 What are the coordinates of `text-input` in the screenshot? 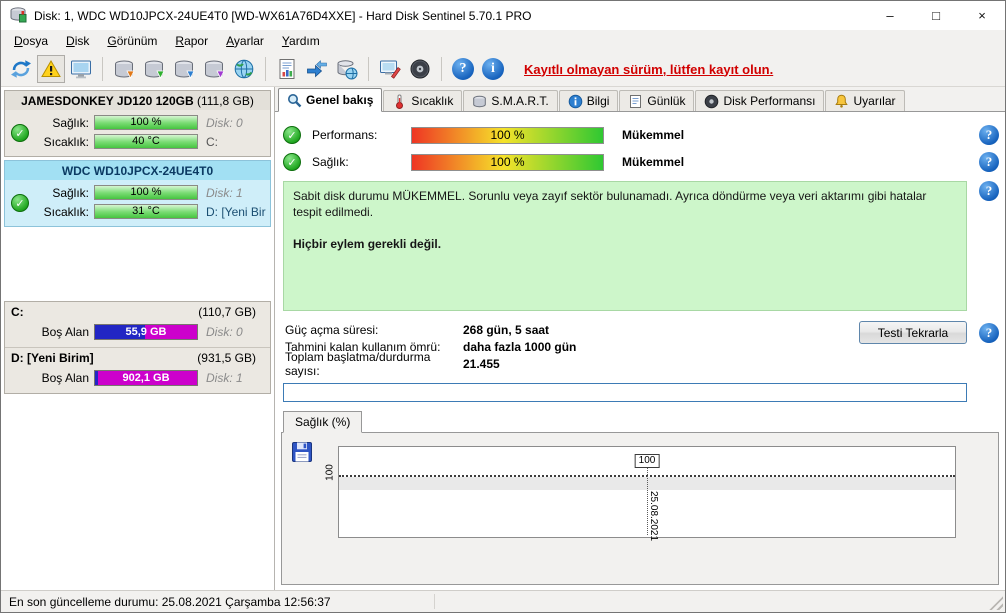 It's located at (625, 392).